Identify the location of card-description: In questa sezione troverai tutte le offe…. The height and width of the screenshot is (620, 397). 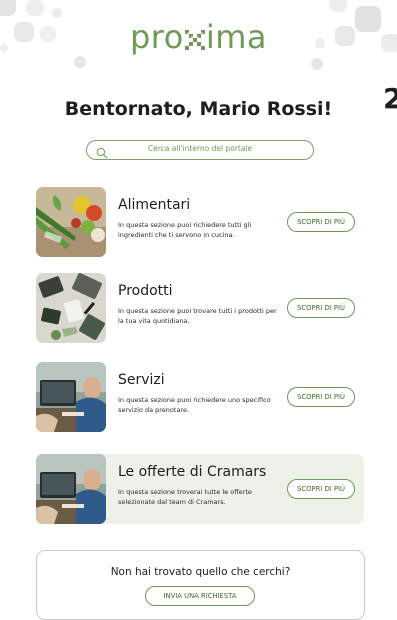
(185, 497).